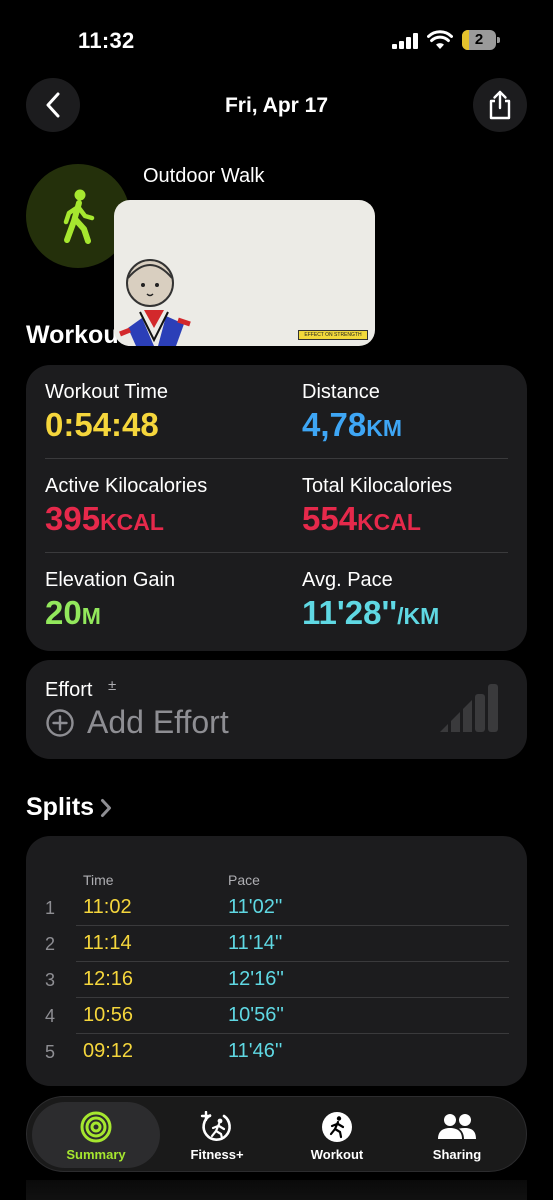 The image size is (553, 1200). Describe the element at coordinates (256, 1015) in the screenshot. I see `split-pace: 10'56''` at that location.